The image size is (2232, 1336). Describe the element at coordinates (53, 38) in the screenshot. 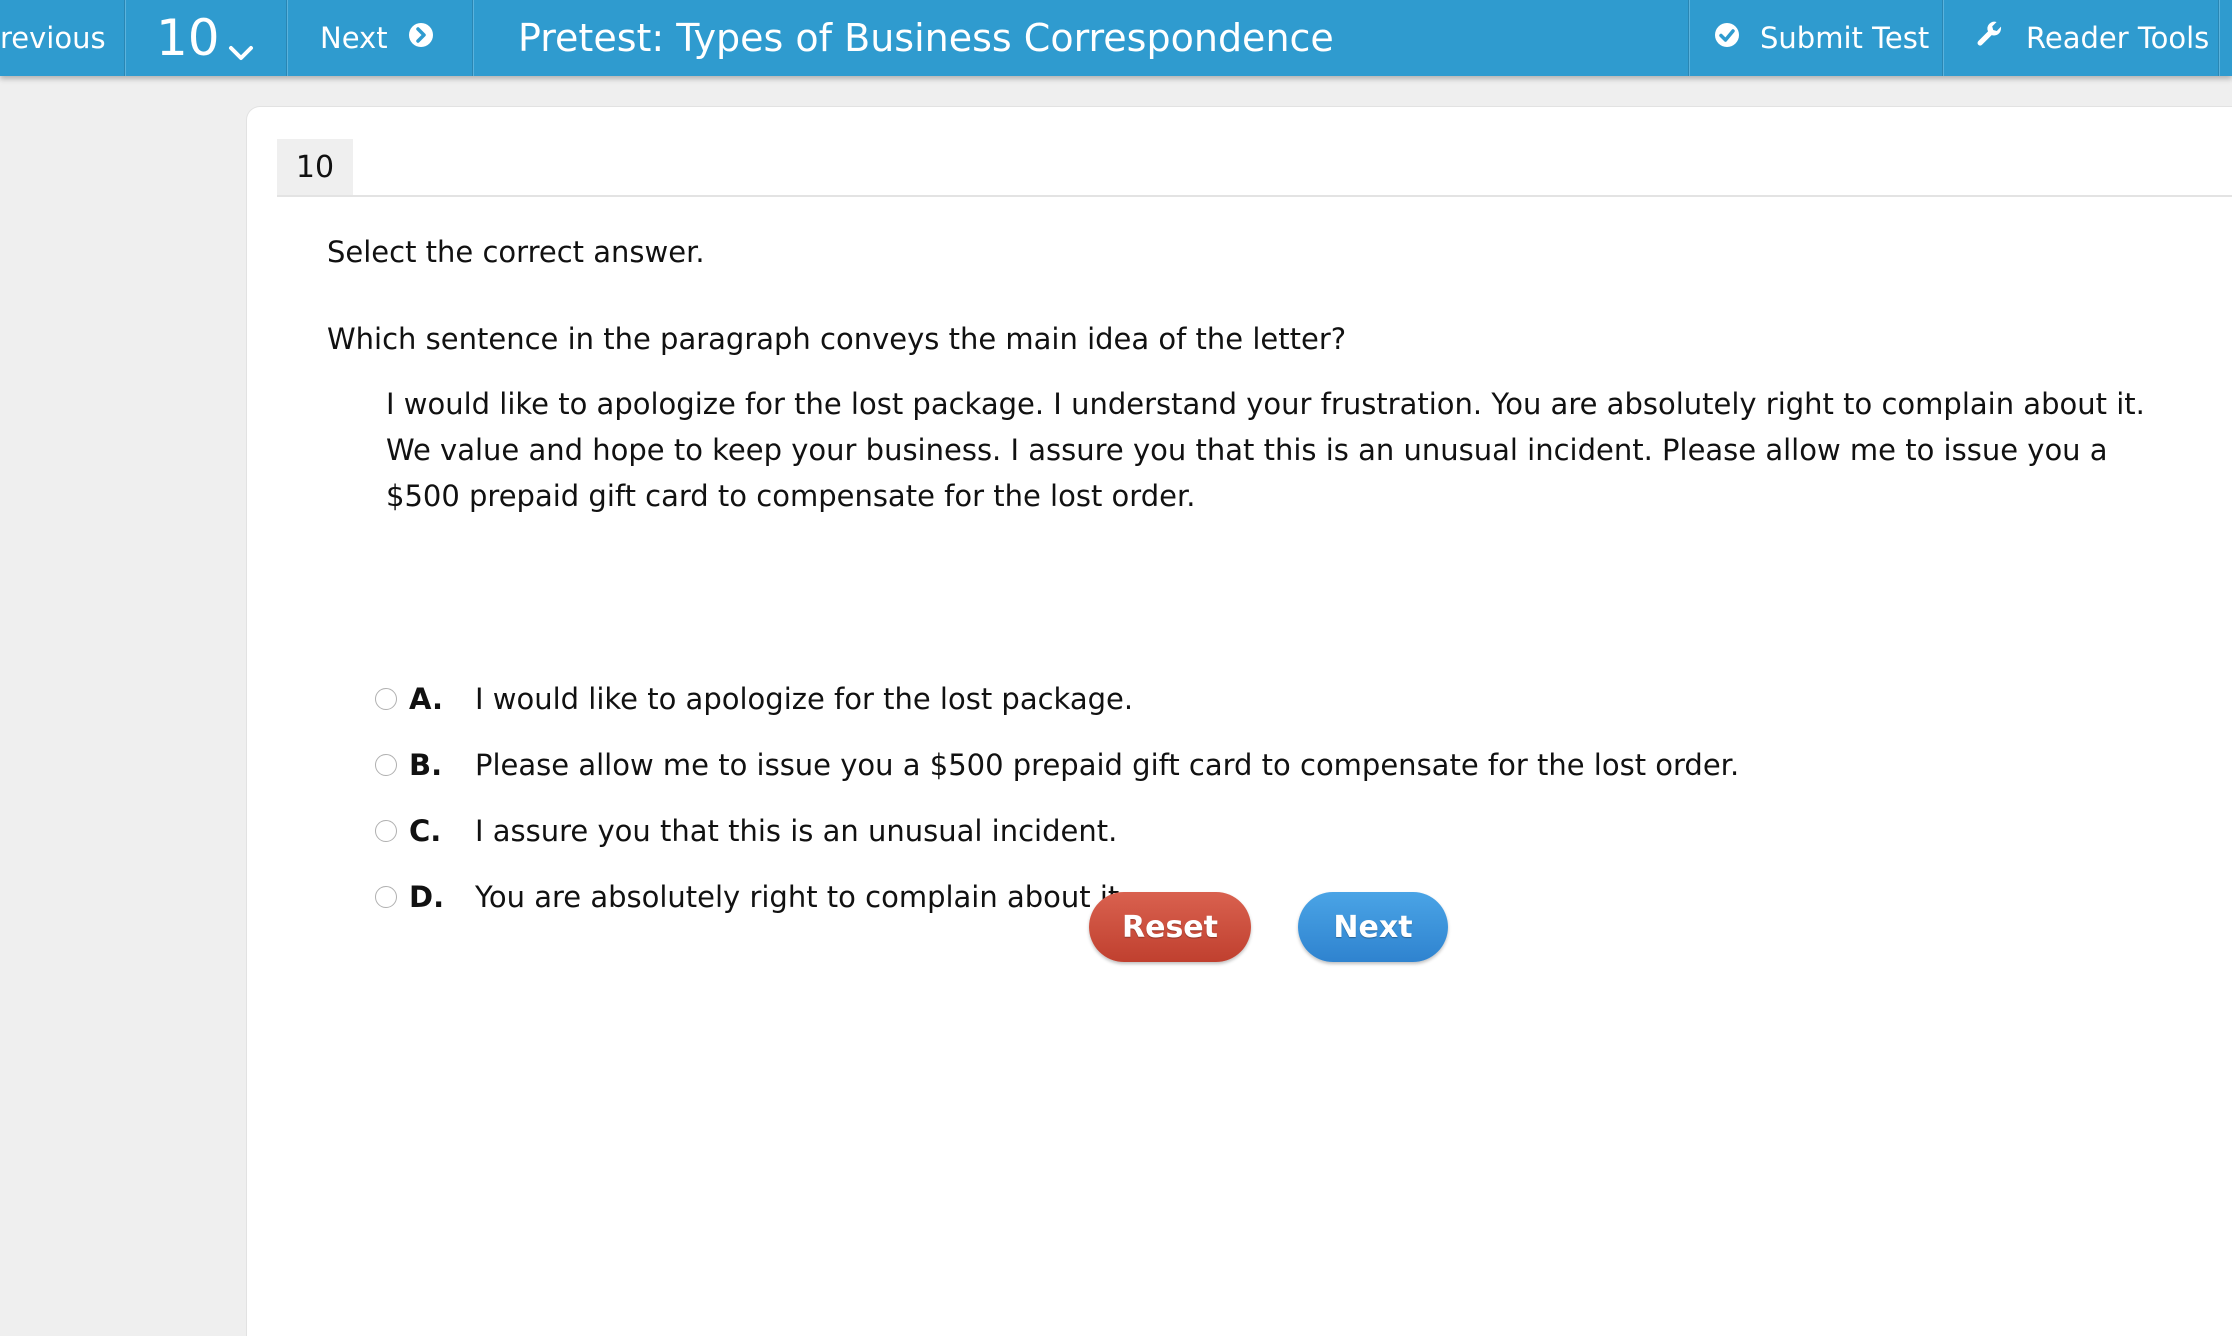

I see `previous-label: revious` at that location.